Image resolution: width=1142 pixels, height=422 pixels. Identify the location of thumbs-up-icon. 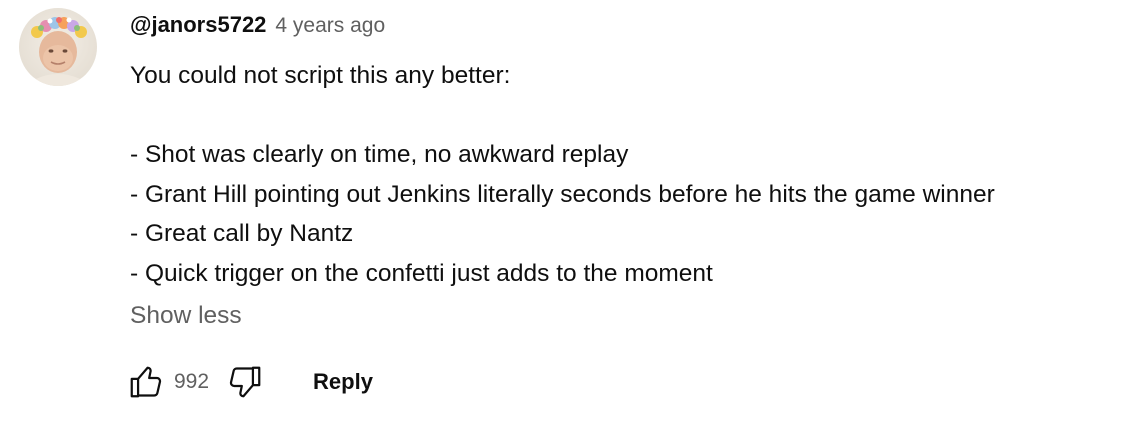
(146, 382).